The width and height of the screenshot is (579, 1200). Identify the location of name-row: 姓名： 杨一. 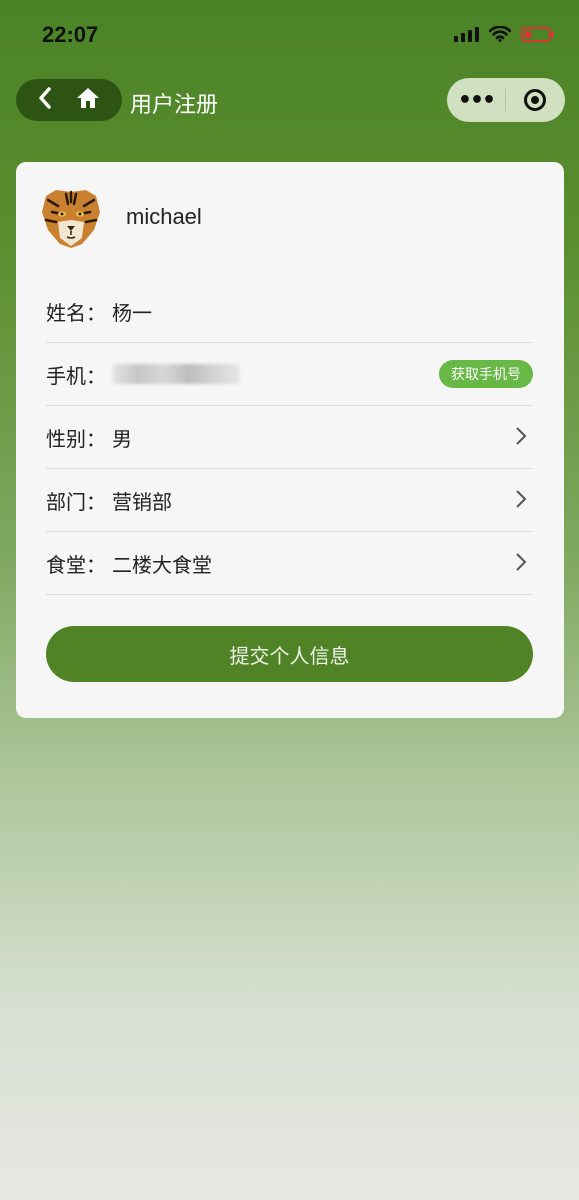
(289, 311).